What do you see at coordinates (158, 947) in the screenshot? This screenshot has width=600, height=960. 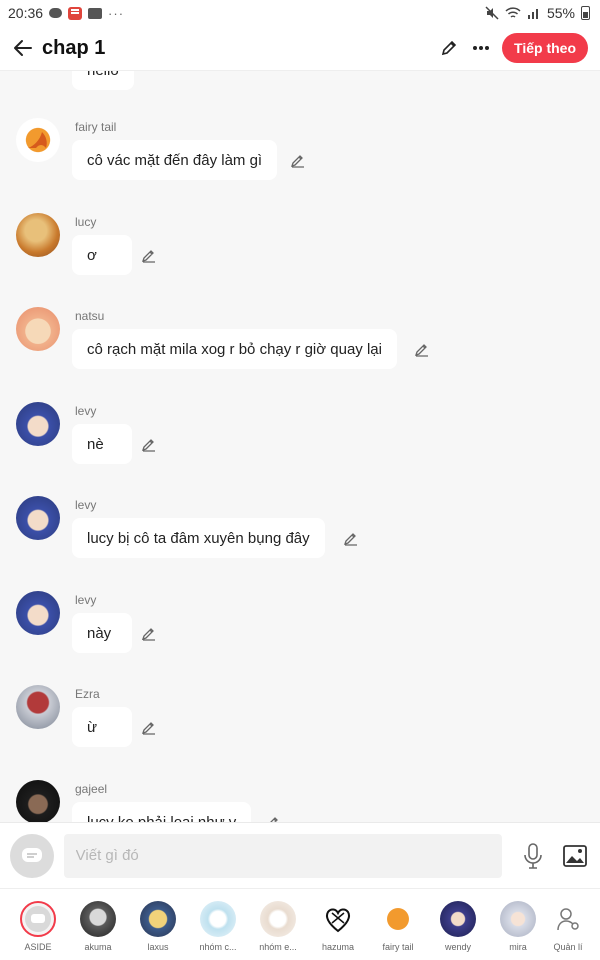 I see `character-label: laxus` at bounding box center [158, 947].